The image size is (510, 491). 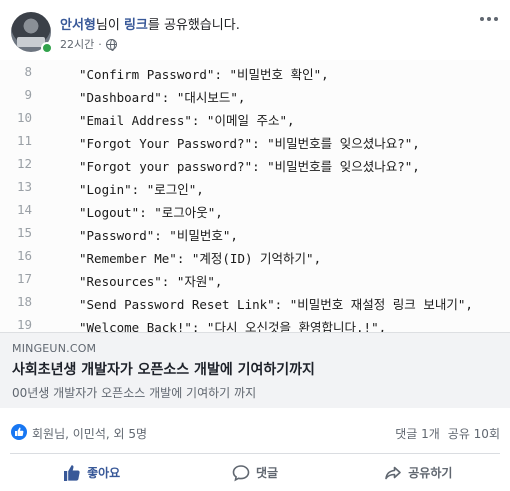 What do you see at coordinates (255, 282) in the screenshot?
I see `code-line: 17 "Resources": "자원",` at bounding box center [255, 282].